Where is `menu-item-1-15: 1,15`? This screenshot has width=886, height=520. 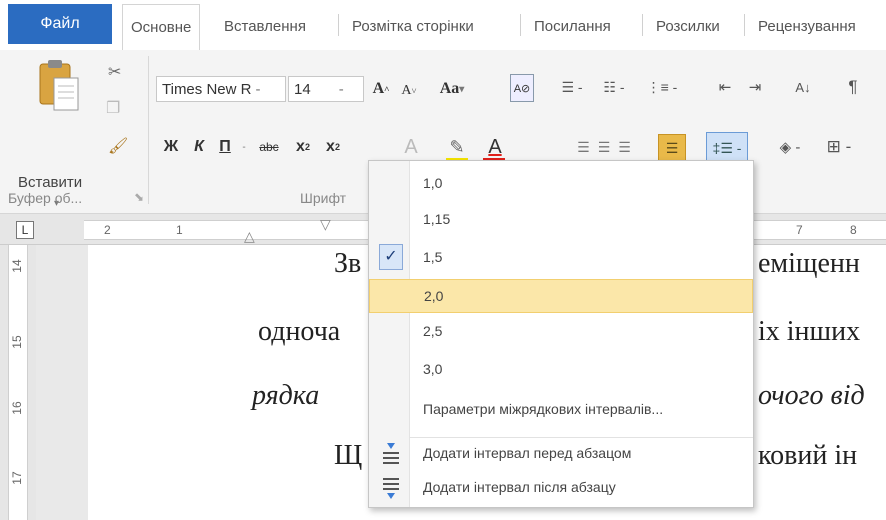
menu-item-1-15: 1,15 is located at coordinates (561, 220).